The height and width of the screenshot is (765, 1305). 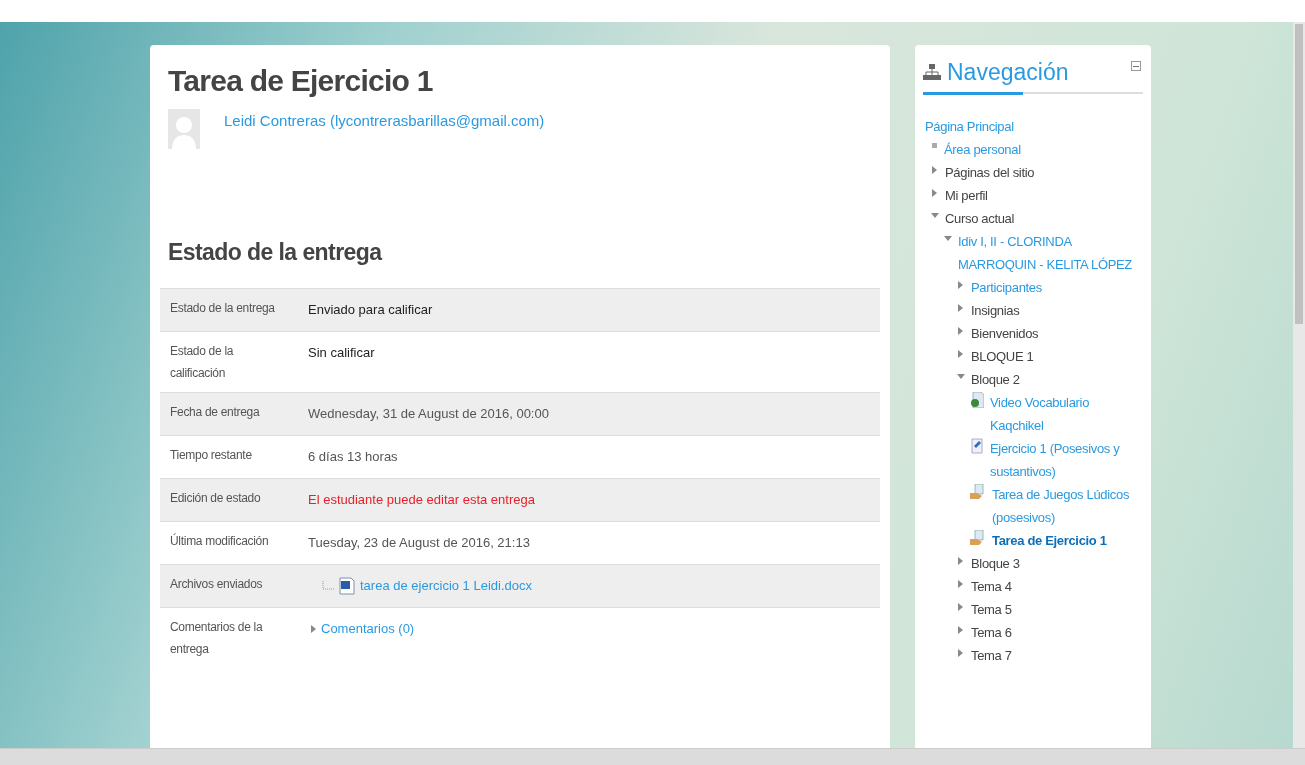 What do you see at coordinates (222, 307) in the screenshot?
I see `field-label: Estado de la entrega` at bounding box center [222, 307].